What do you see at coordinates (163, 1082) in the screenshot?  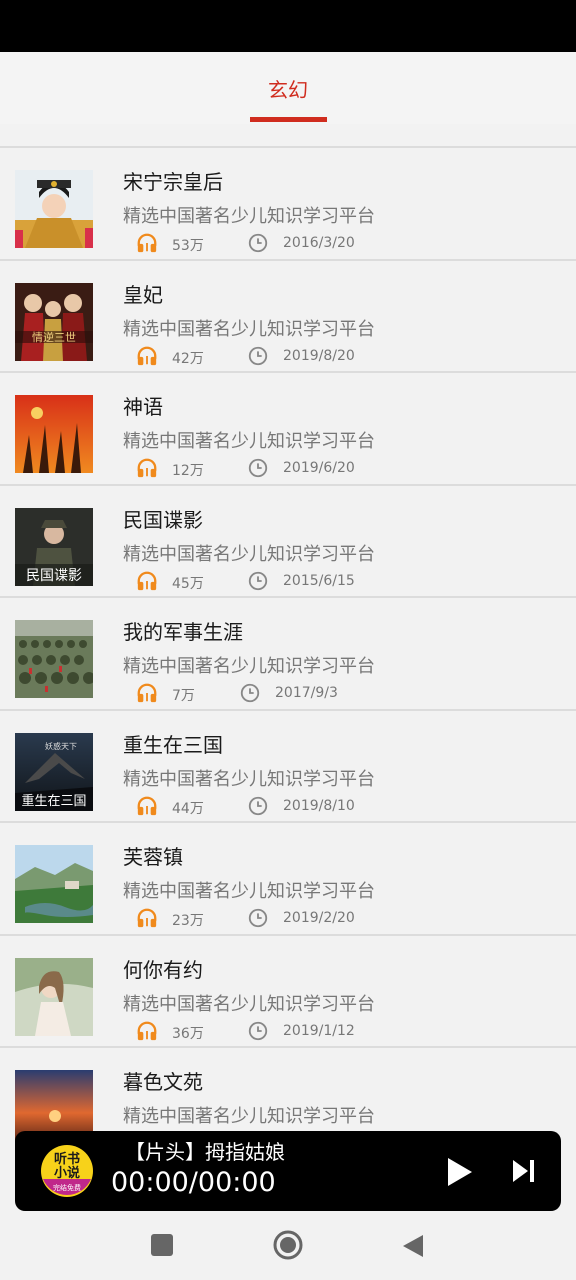 I see `book-title: 暮色文苑` at bounding box center [163, 1082].